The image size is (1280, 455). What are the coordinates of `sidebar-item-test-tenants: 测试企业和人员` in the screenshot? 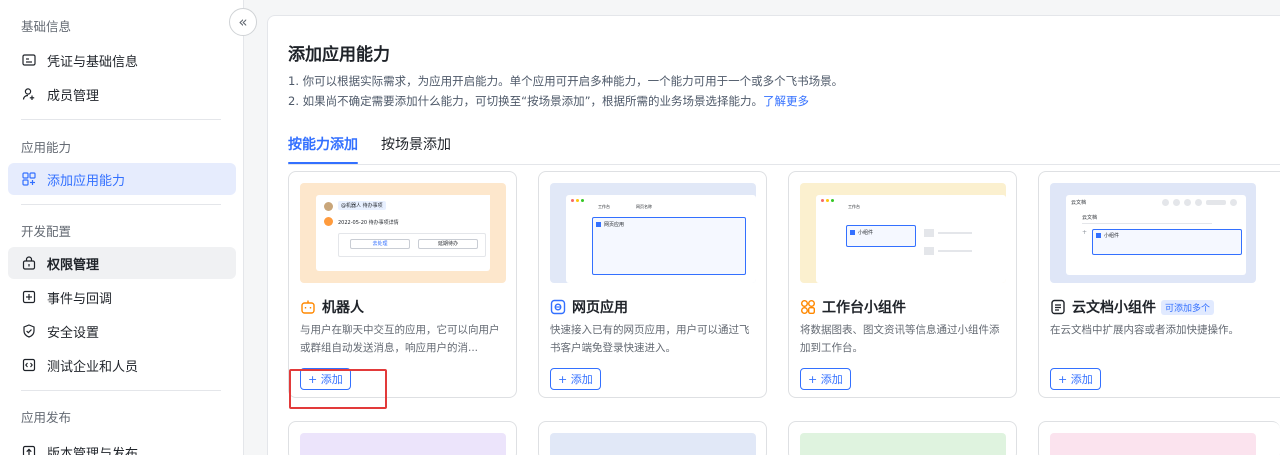 It's located at (122, 365).